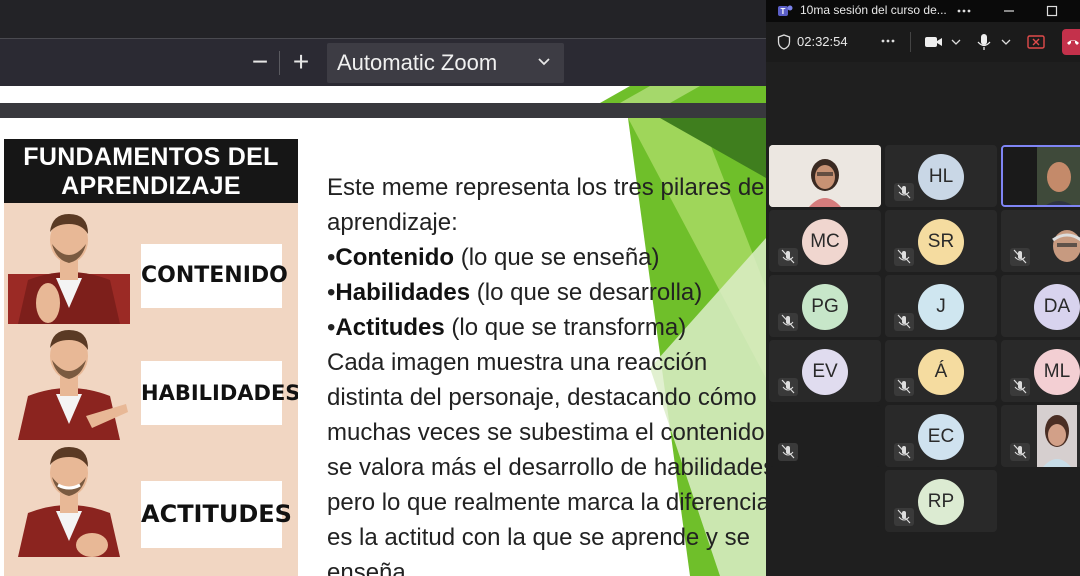  Describe the element at coordinates (1036, 42) in the screenshot. I see `share-icon` at that location.